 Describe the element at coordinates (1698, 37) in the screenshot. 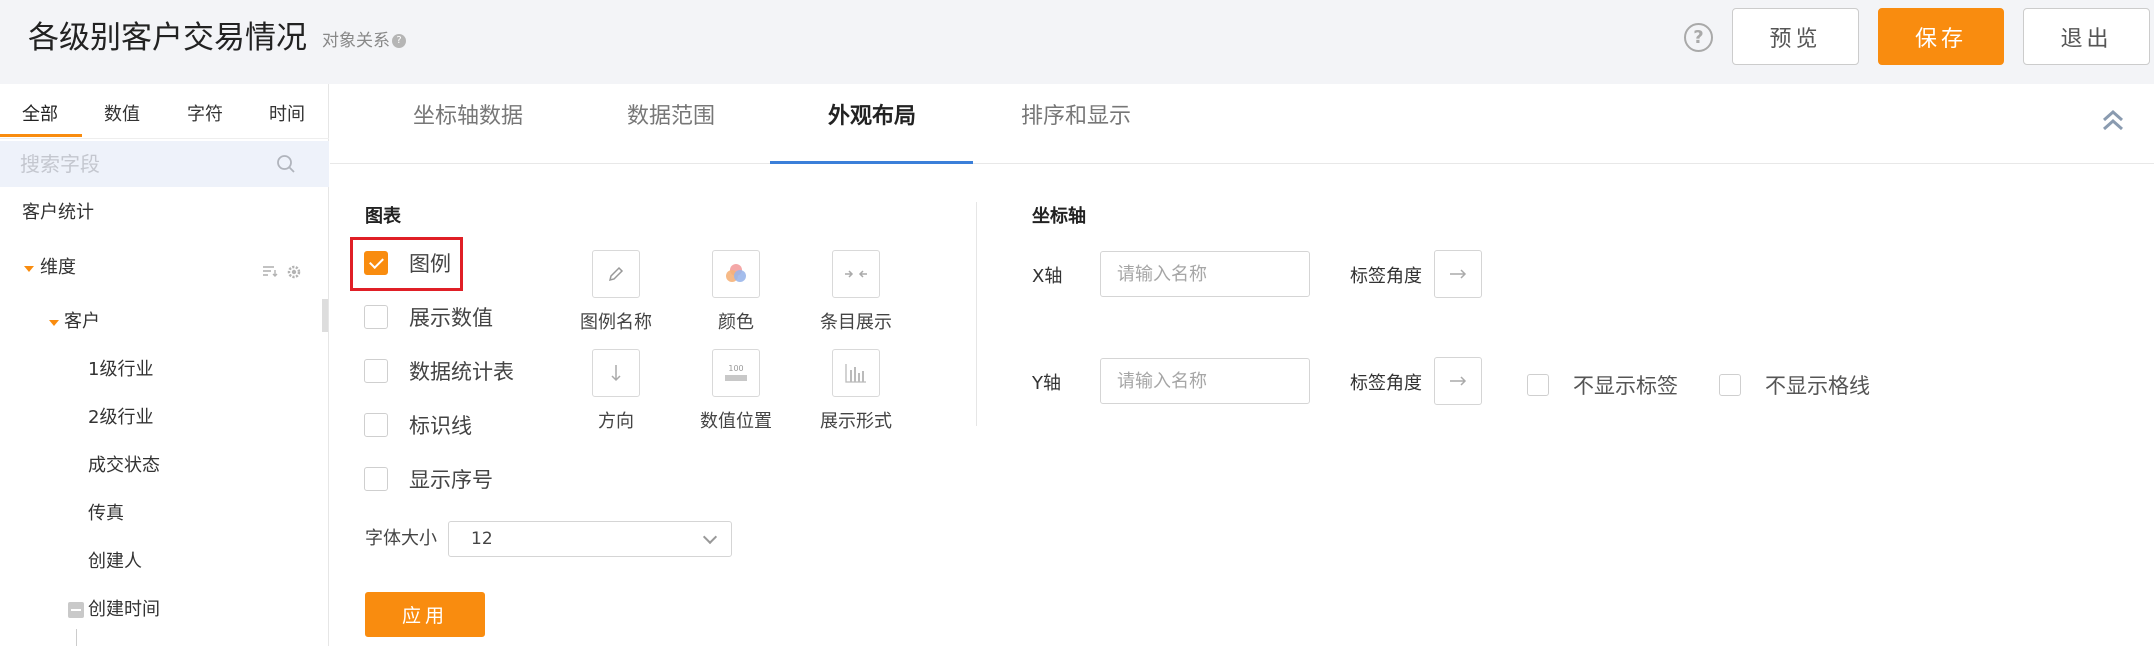

I see `help-icon: ?` at that location.